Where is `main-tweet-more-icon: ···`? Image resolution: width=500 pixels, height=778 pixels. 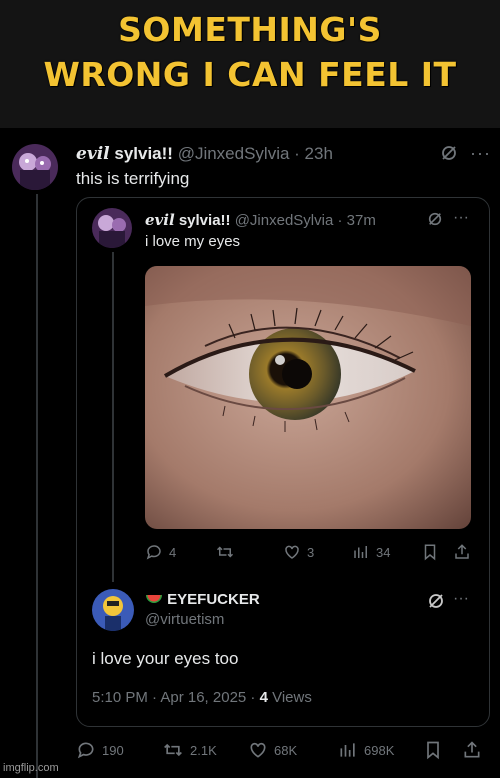 main-tweet-more-icon: ··· is located at coordinates (480, 153).